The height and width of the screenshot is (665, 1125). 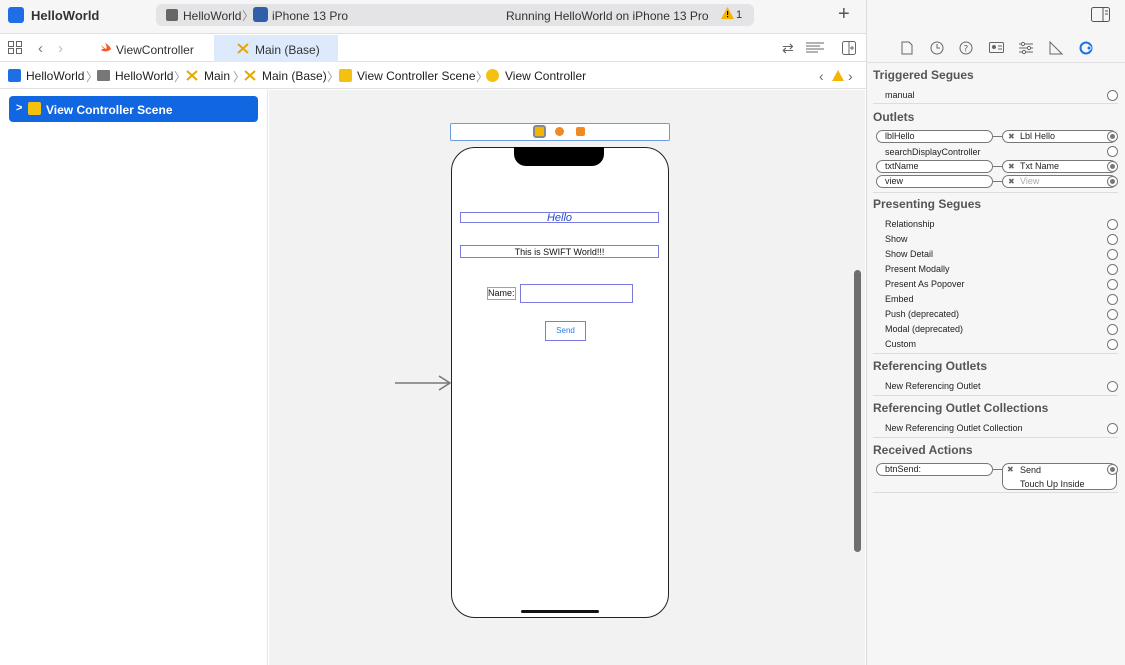 I want to click on segue-label: Present As Popover, so click(x=925, y=284).